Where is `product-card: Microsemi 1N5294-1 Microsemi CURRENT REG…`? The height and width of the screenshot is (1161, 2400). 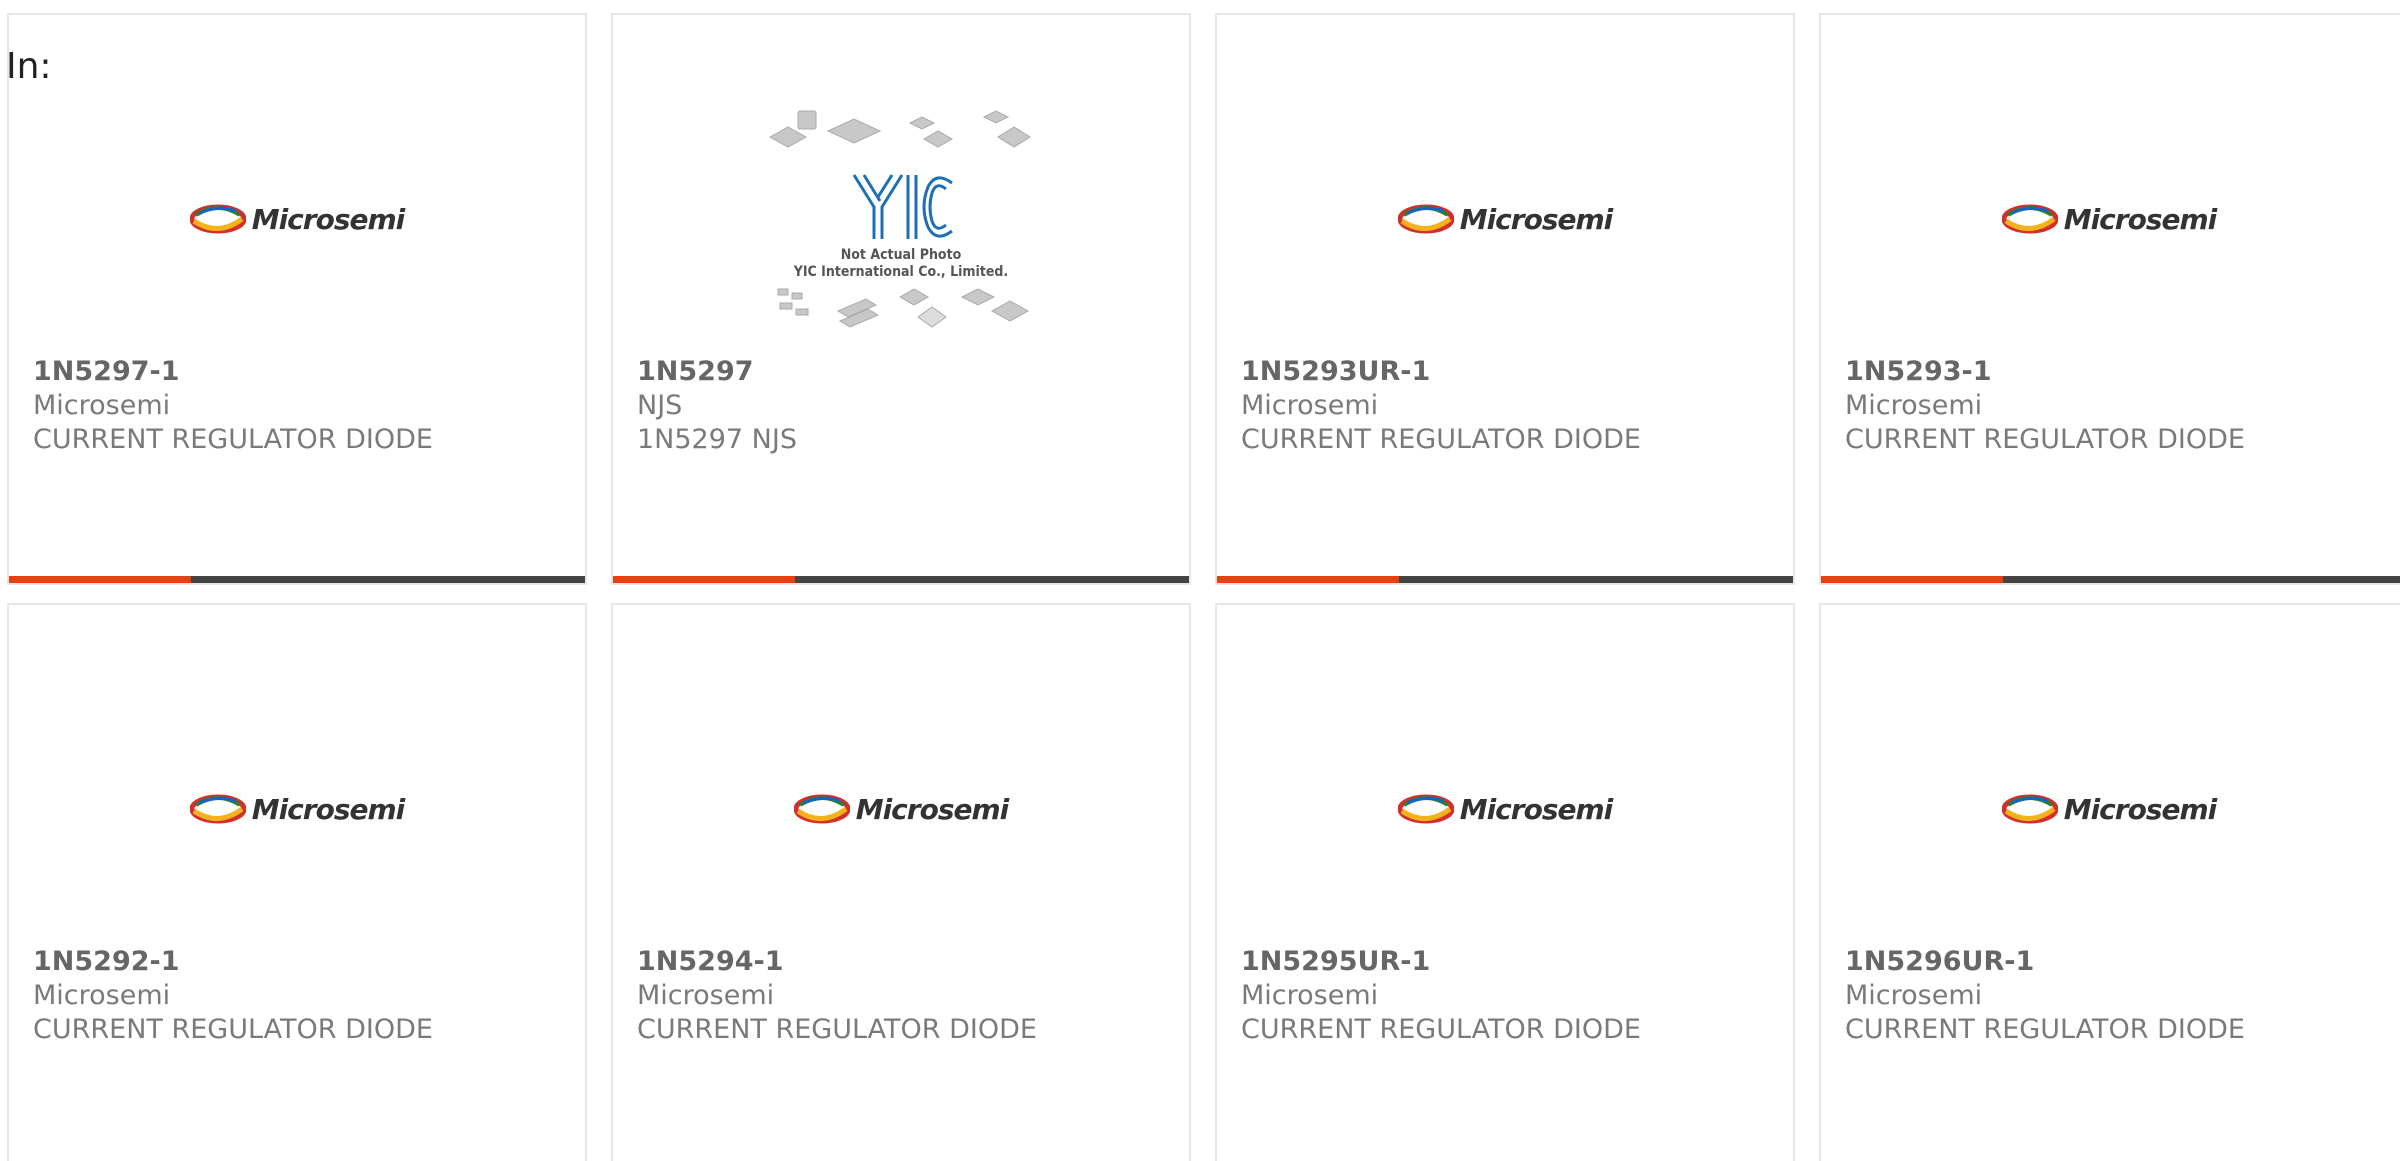
product-card: Microsemi 1N5294-1 Microsemi CURRENT REG… is located at coordinates (901, 882).